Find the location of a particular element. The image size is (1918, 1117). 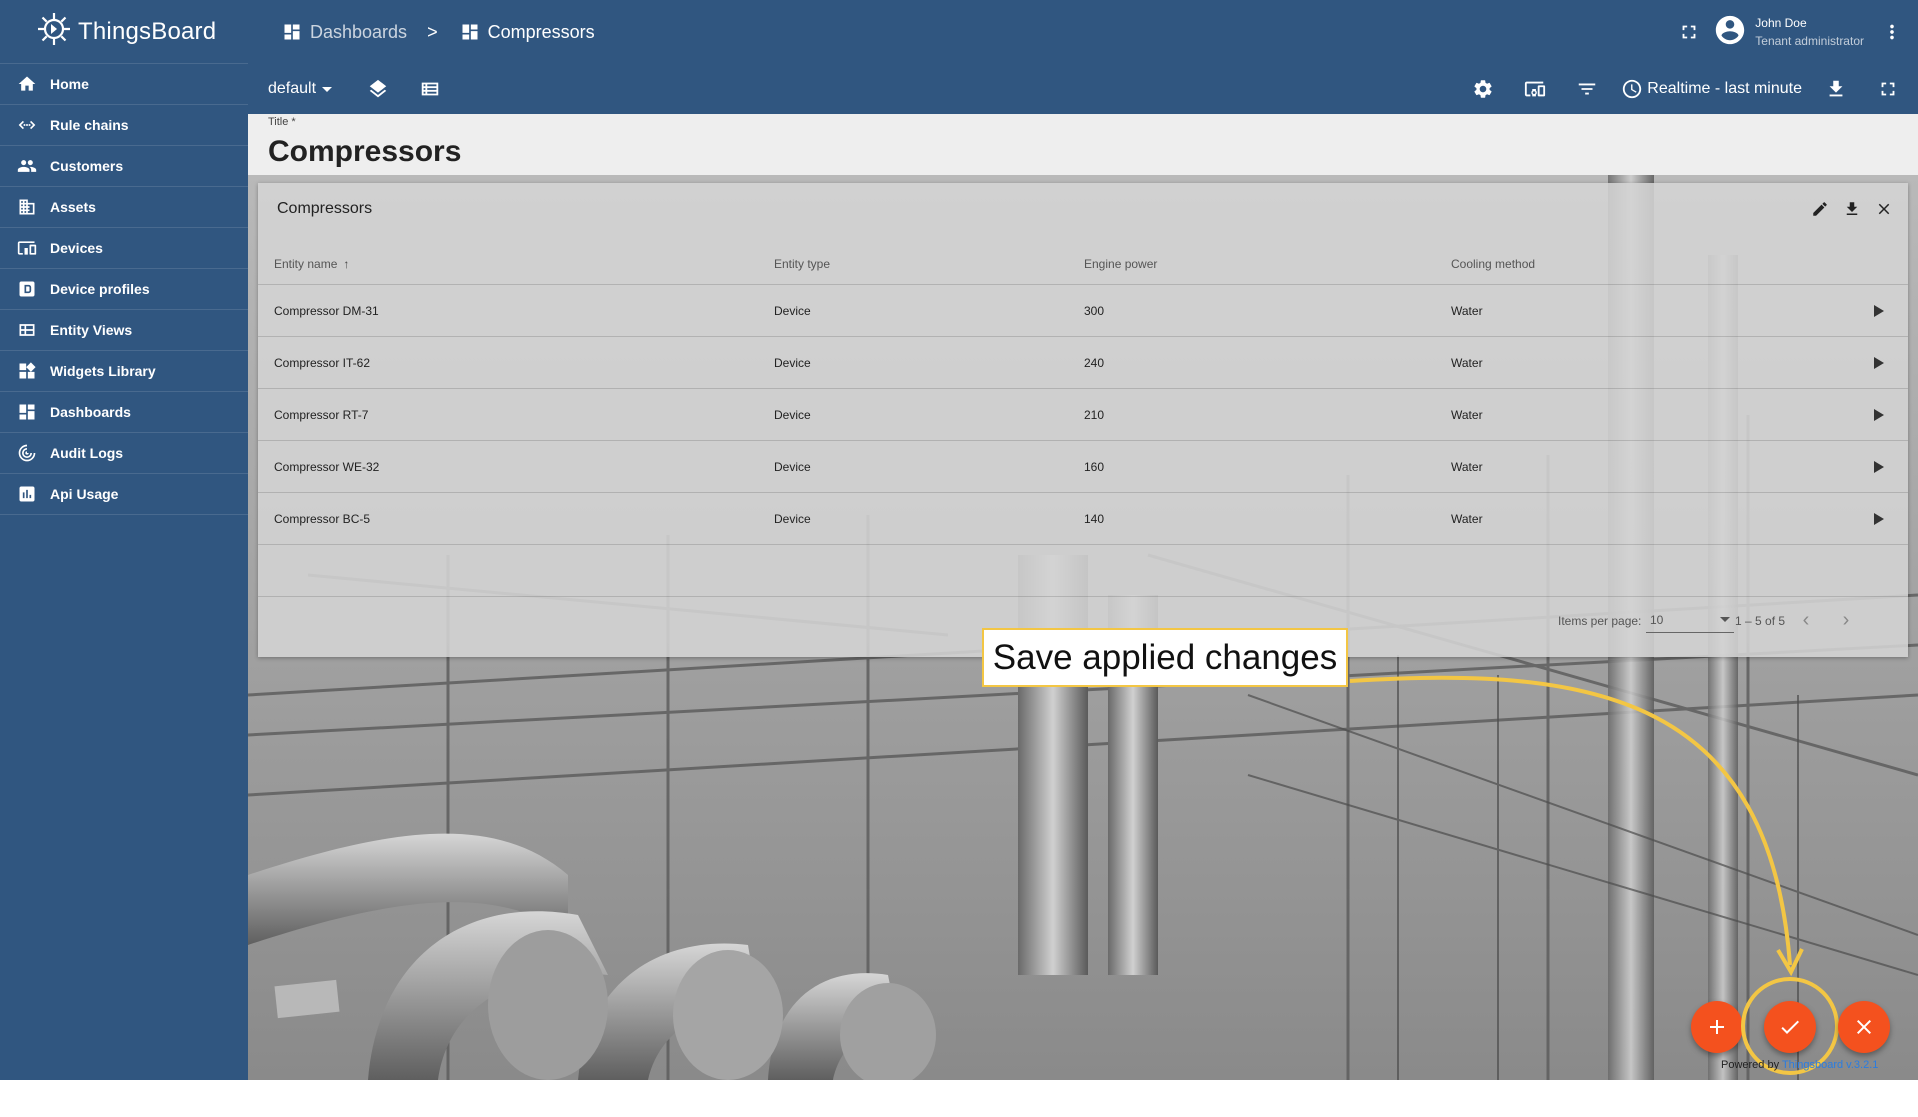

assets-icon is located at coordinates (27, 207).